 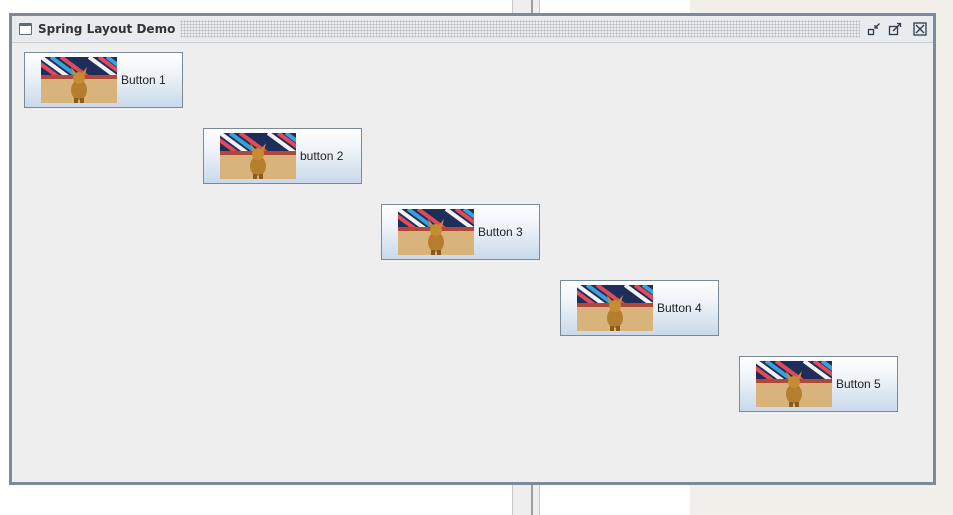 I want to click on button-4: Button 4, so click(x=639, y=308).